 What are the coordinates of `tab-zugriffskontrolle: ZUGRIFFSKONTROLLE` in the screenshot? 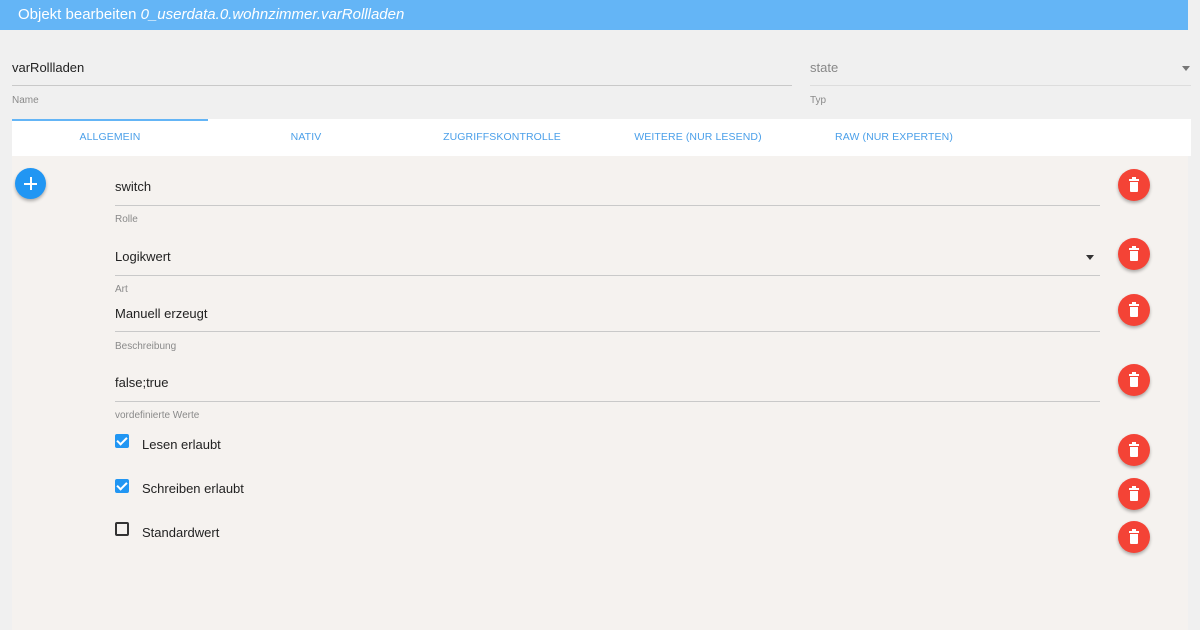 It's located at (502, 137).